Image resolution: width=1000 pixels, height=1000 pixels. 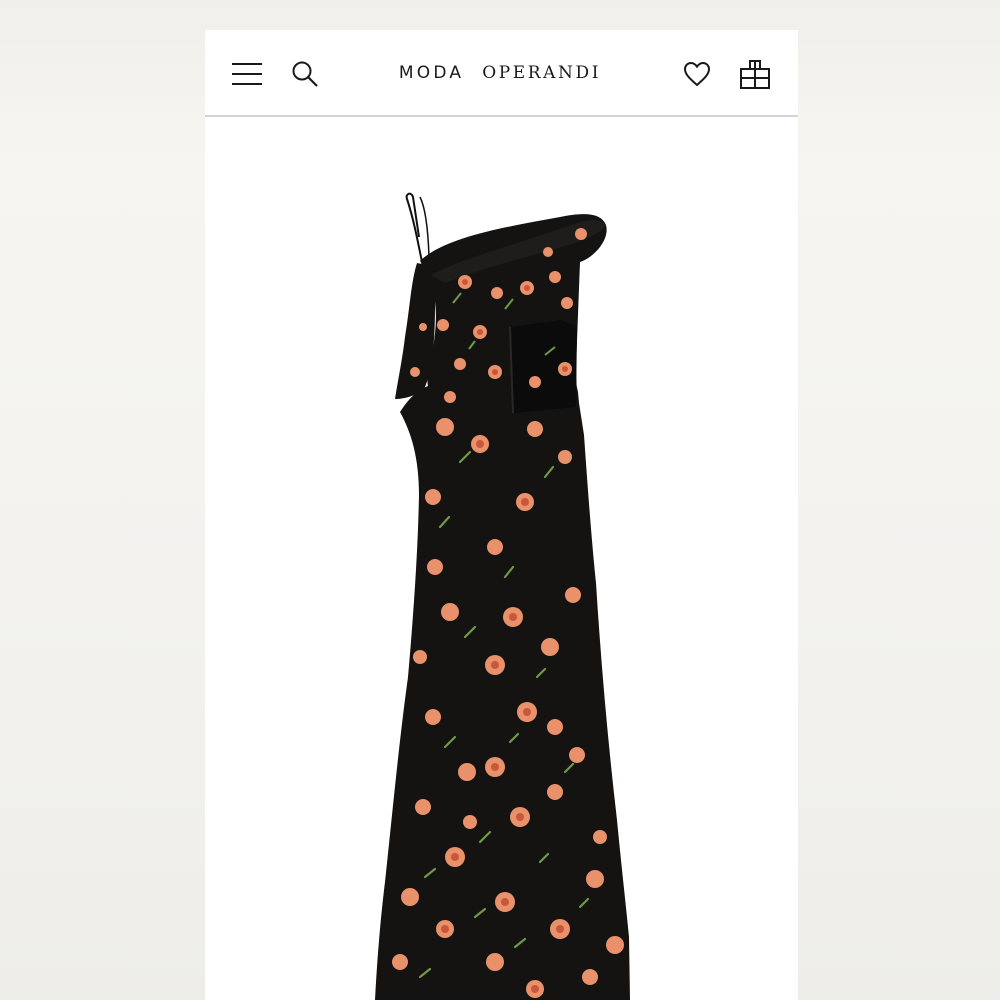 I want to click on search-button, so click(x=305, y=74).